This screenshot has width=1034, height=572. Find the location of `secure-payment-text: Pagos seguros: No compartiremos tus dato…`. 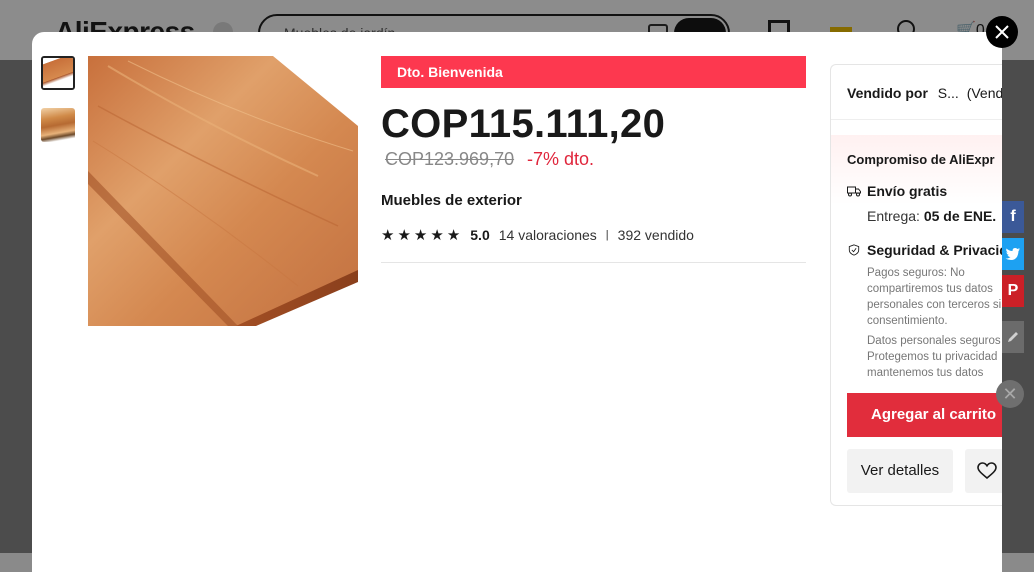

secure-payment-text: Pagos seguros: No compartiremos tus dato… is located at coordinates (934, 297).